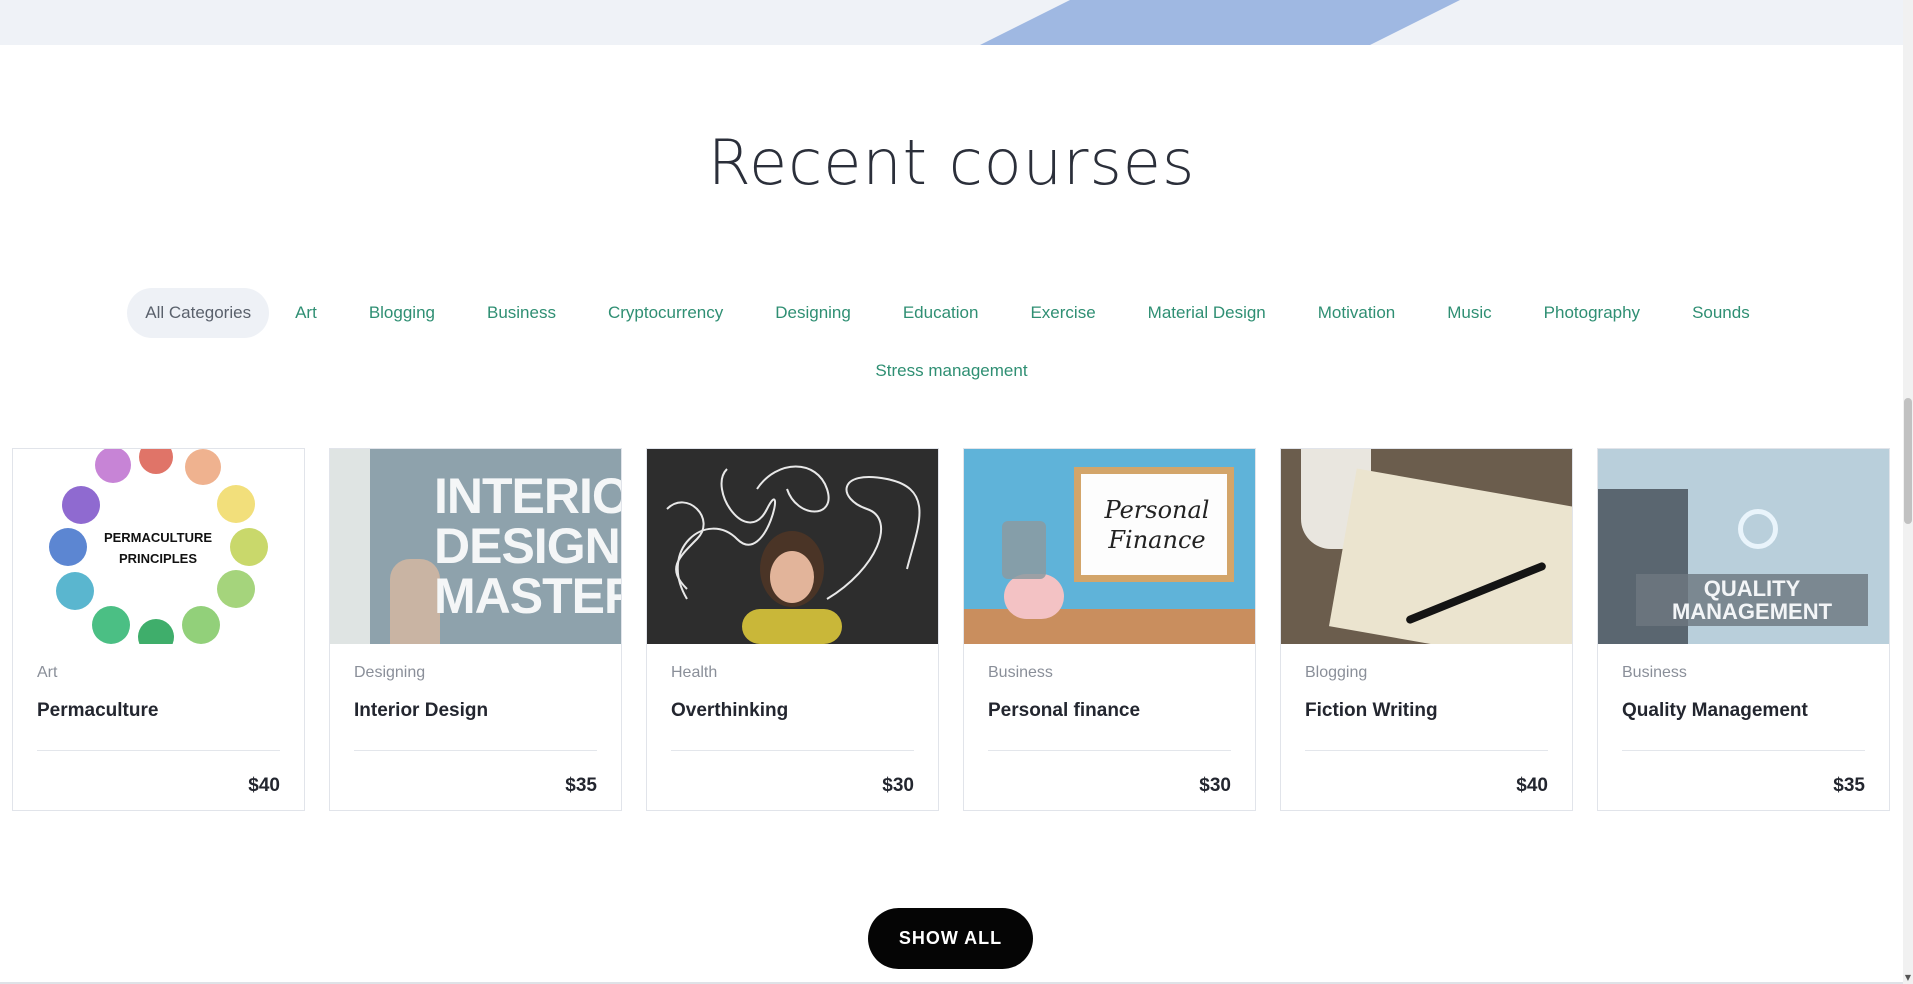  Describe the element at coordinates (1024, 550) in the screenshot. I see `coin-jar-shape` at that location.